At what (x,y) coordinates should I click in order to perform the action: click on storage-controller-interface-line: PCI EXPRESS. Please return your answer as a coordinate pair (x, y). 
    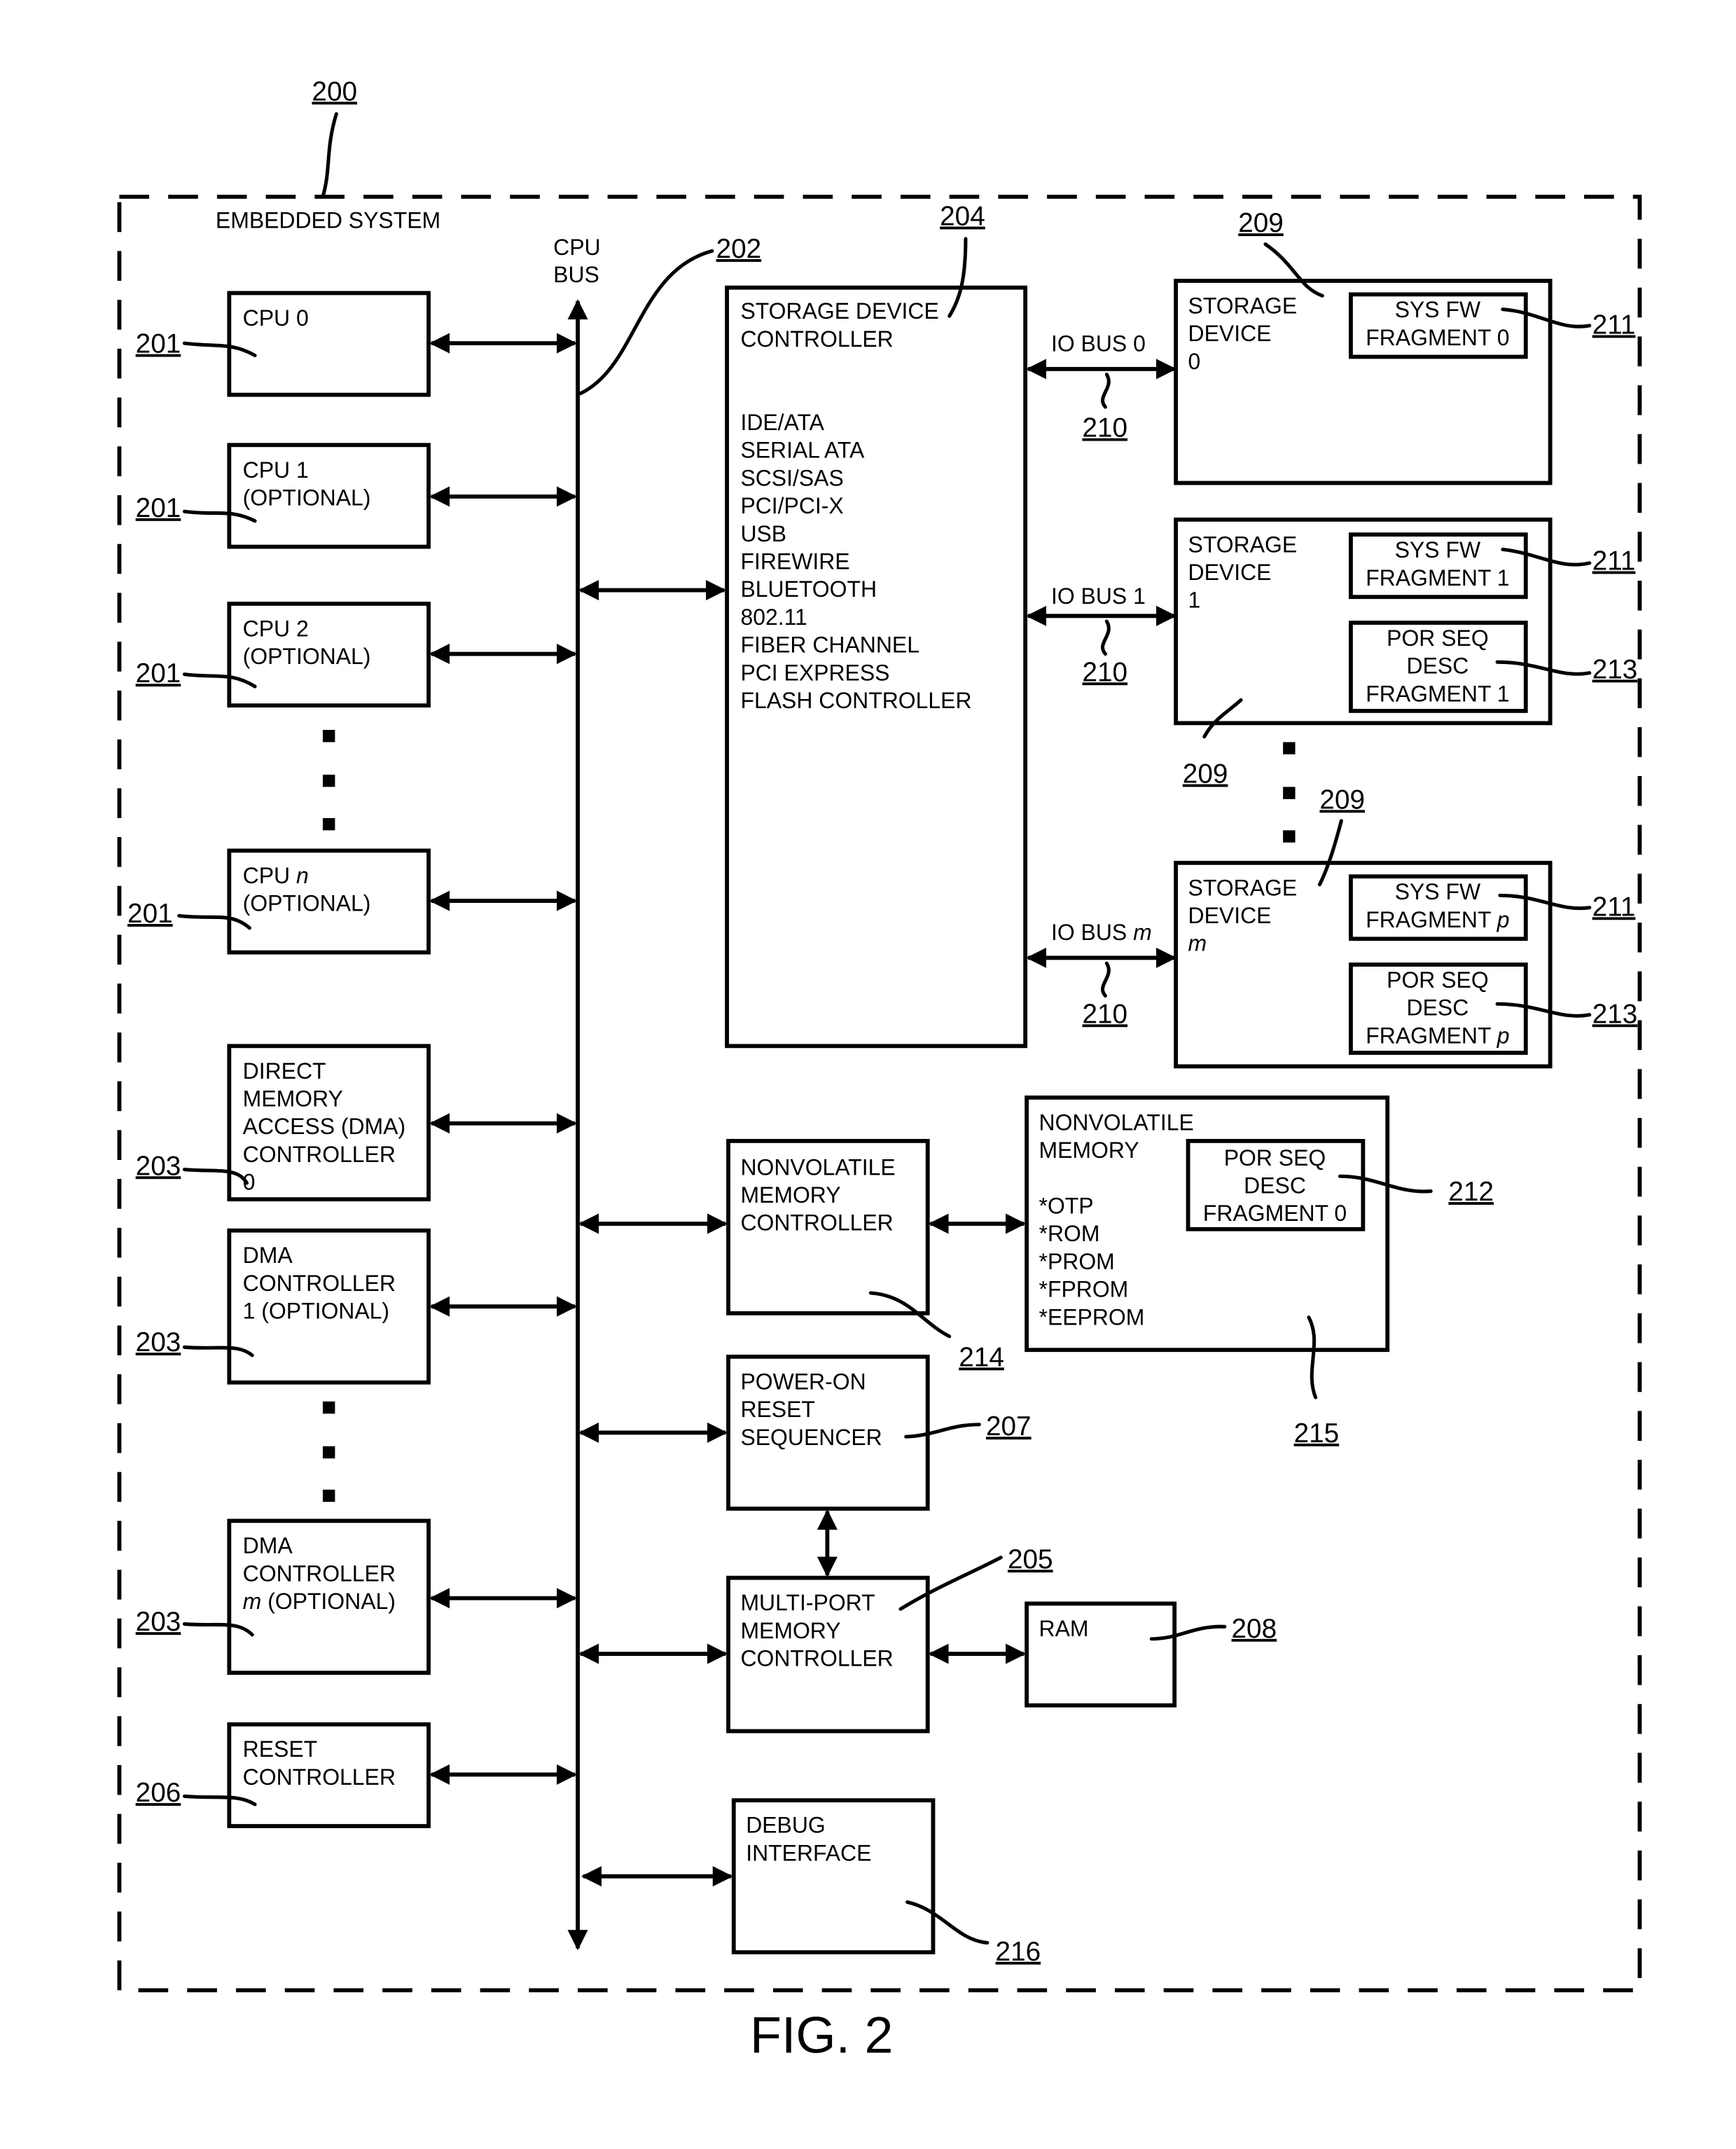
    Looking at the image, I should click on (814, 672).